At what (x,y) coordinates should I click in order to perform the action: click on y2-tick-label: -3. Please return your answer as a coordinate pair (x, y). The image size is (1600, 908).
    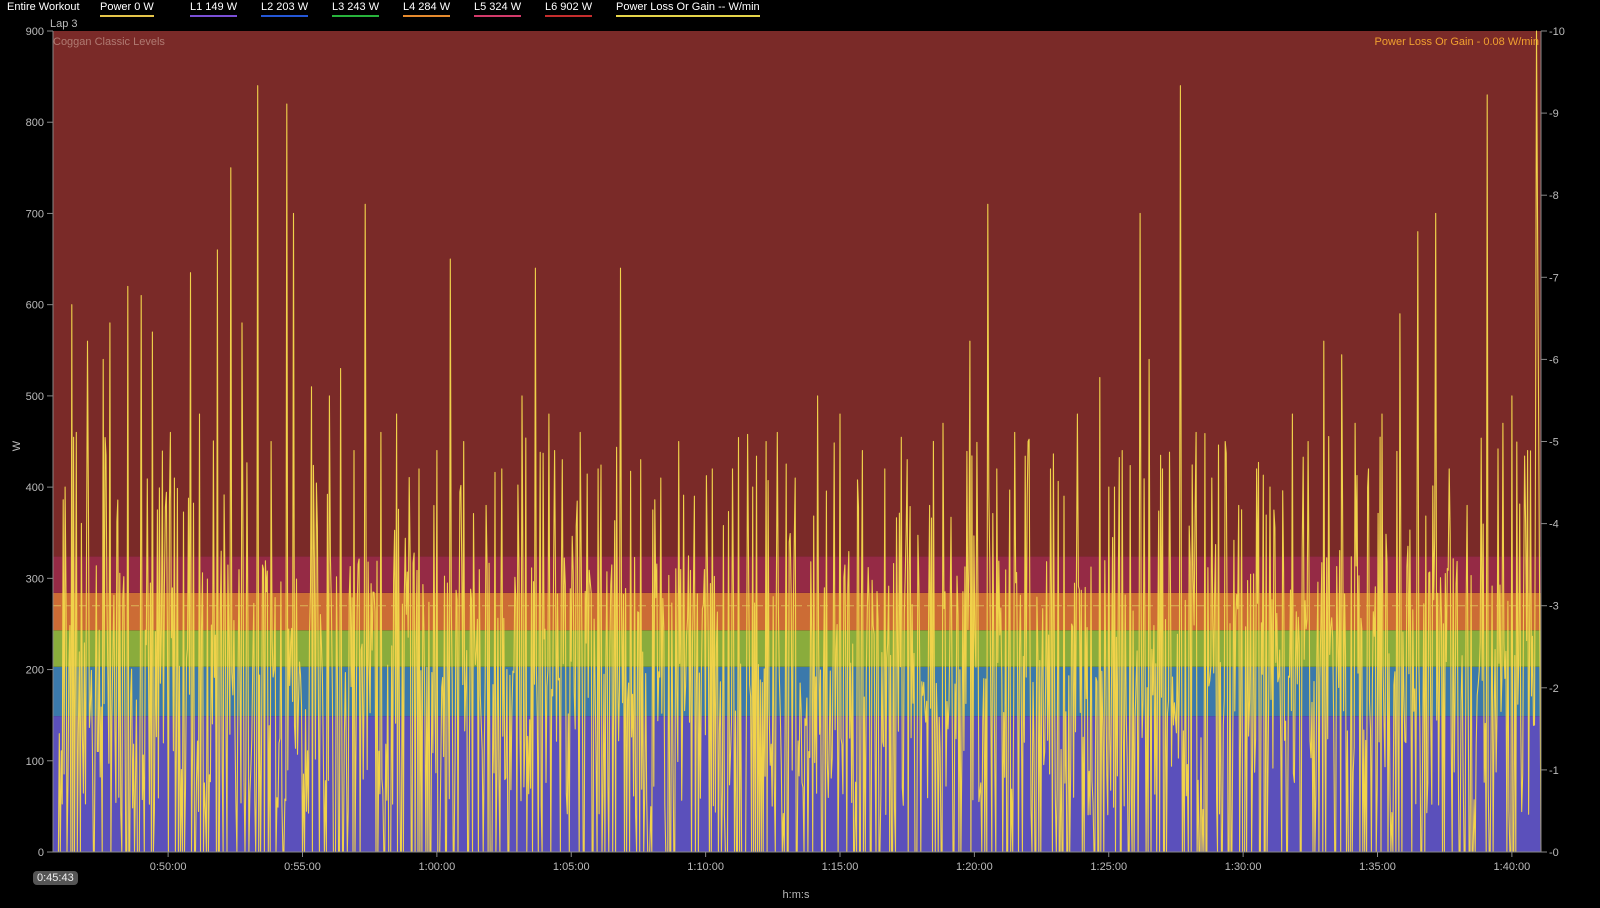
    Looking at the image, I should click on (1554, 607).